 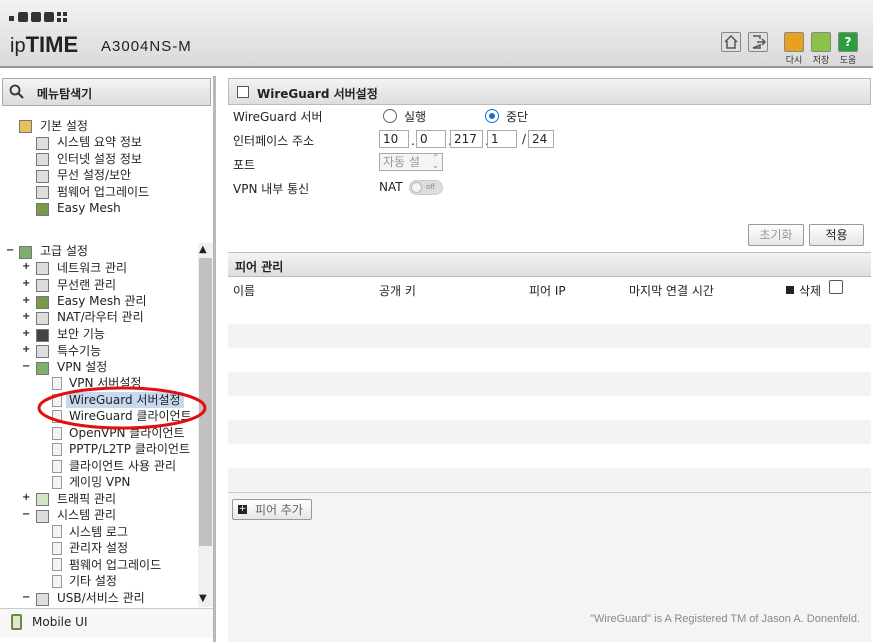 What do you see at coordinates (836, 235) in the screenshot?
I see `apply-button: 적용` at bounding box center [836, 235].